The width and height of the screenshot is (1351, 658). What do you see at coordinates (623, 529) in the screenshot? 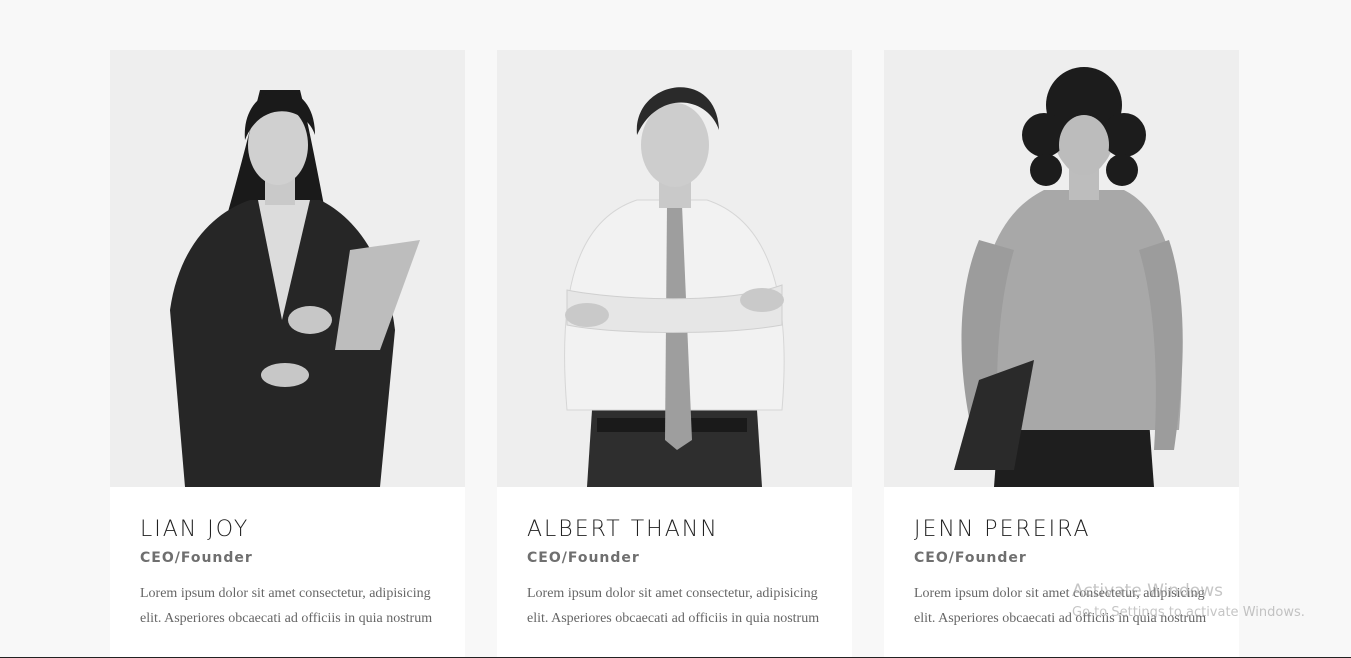
I see `member-name: ALBERT THANN` at bounding box center [623, 529].